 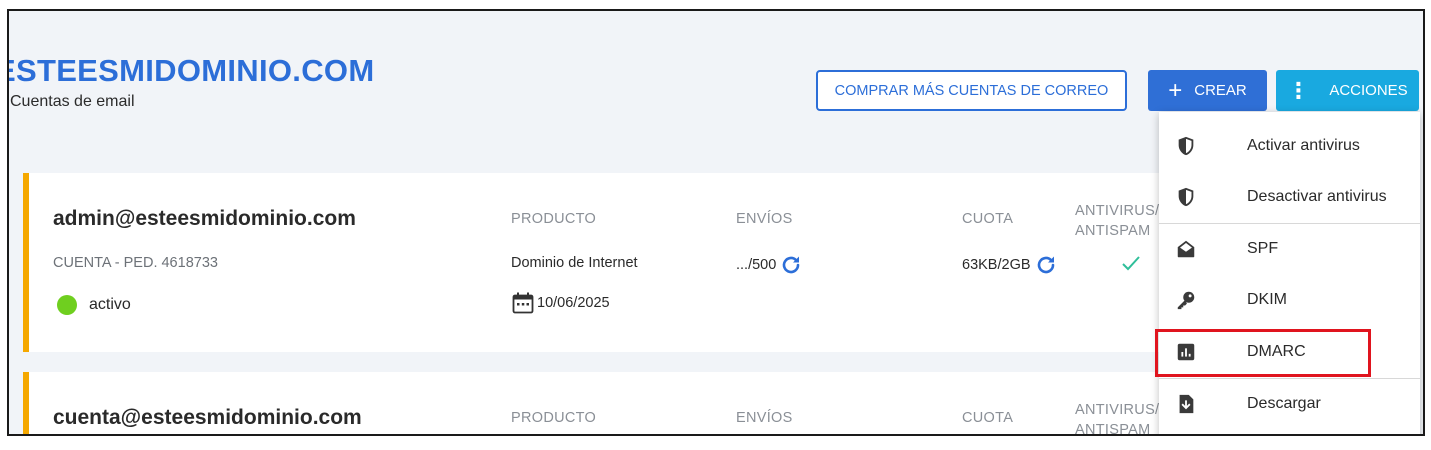 I want to click on status-badge: activo, so click(x=94, y=305).